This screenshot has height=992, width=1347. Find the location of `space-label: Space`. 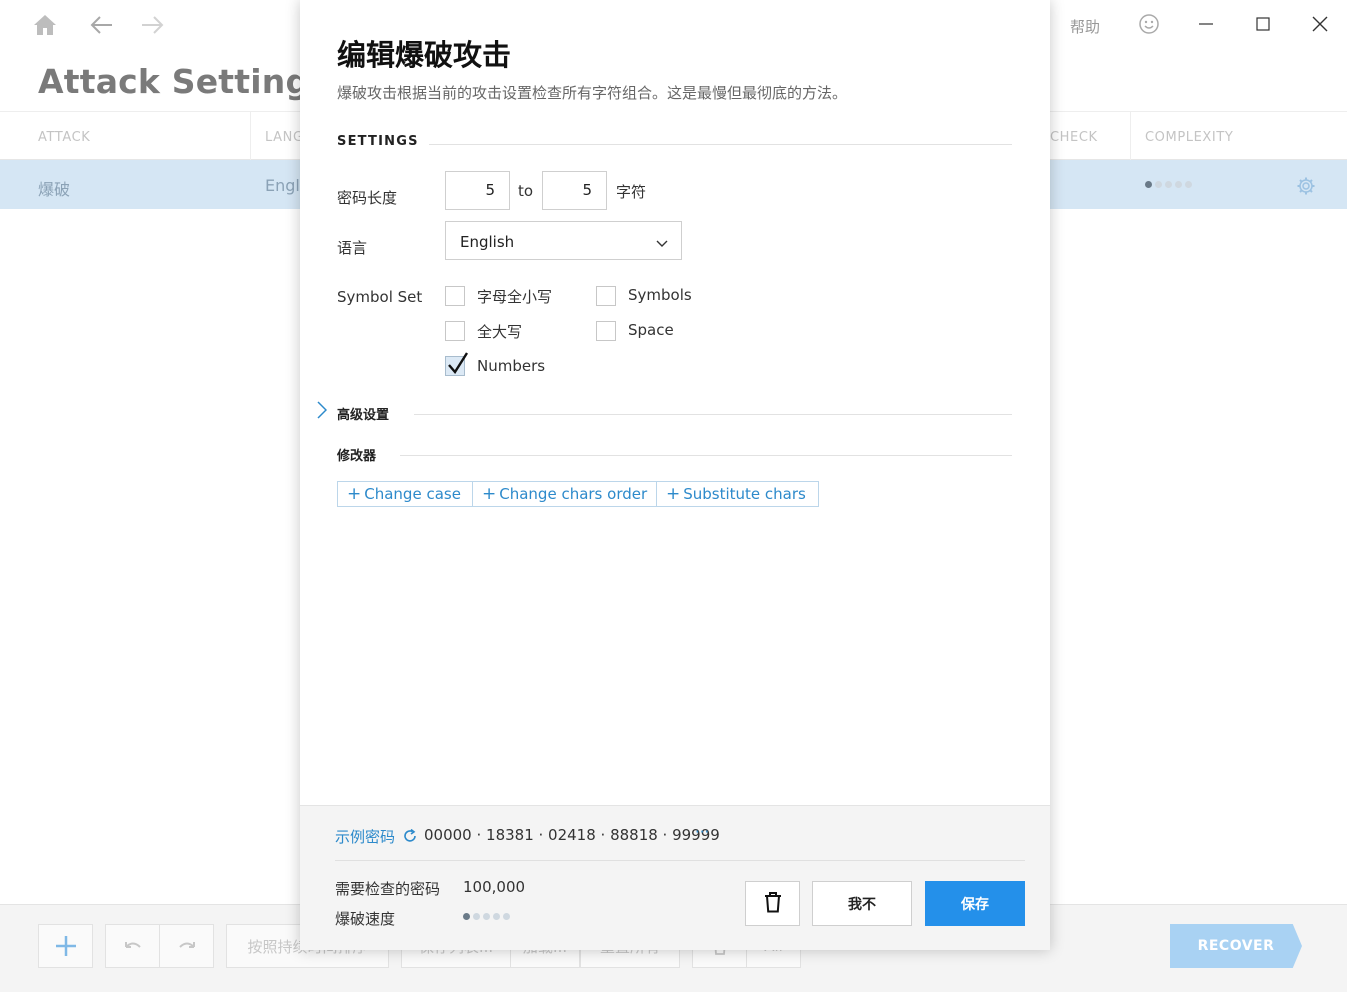

space-label: Space is located at coordinates (651, 330).